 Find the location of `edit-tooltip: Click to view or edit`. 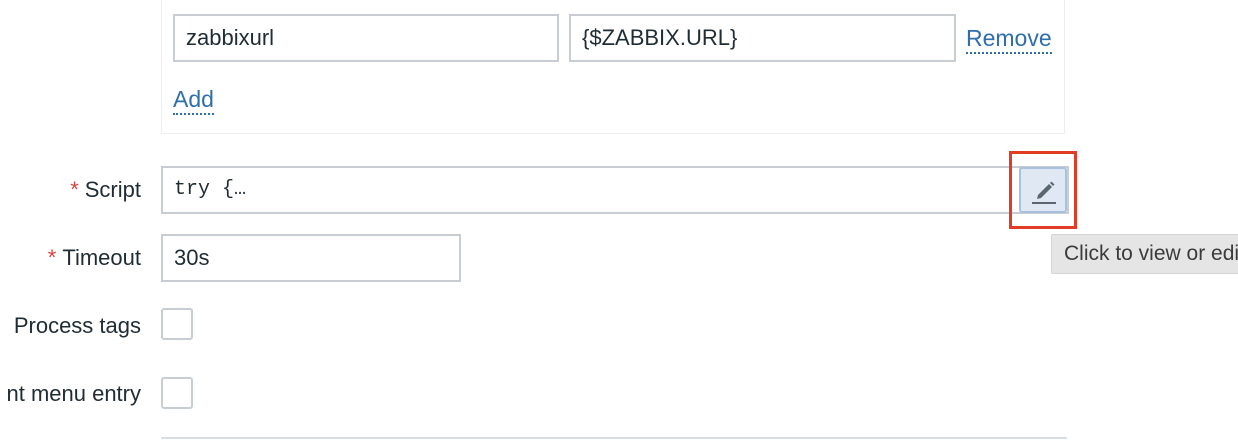

edit-tooltip: Click to view or edit is located at coordinates (1144, 254).